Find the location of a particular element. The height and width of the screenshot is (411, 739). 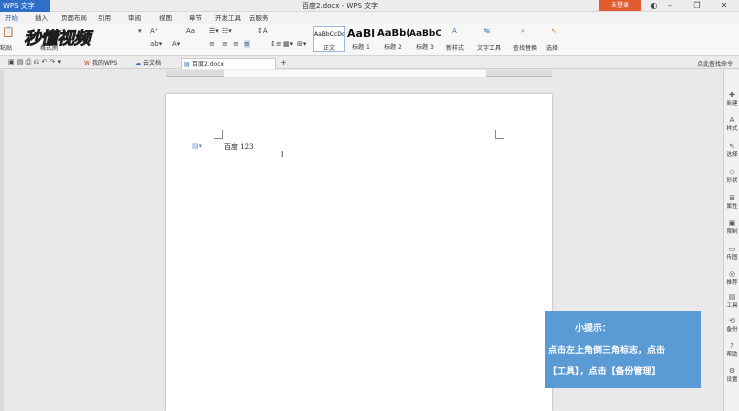

font-color-icon: A▾ is located at coordinates (176, 44).